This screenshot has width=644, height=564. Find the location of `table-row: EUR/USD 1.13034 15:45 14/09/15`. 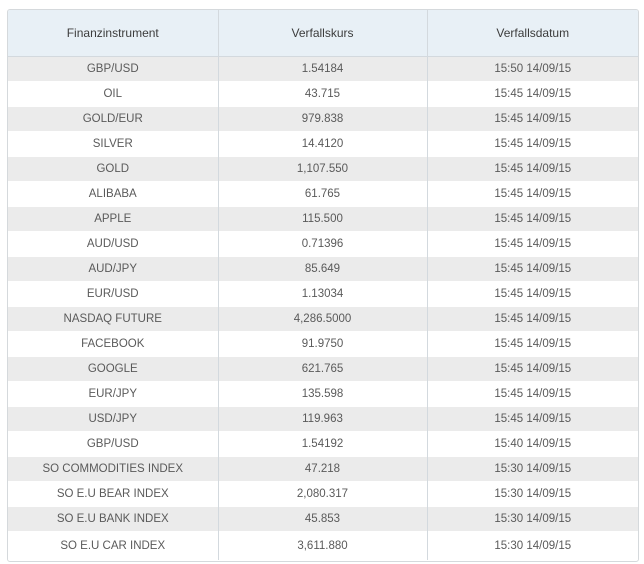

table-row: EUR/USD 1.13034 15:45 14/09/15 is located at coordinates (323, 294).